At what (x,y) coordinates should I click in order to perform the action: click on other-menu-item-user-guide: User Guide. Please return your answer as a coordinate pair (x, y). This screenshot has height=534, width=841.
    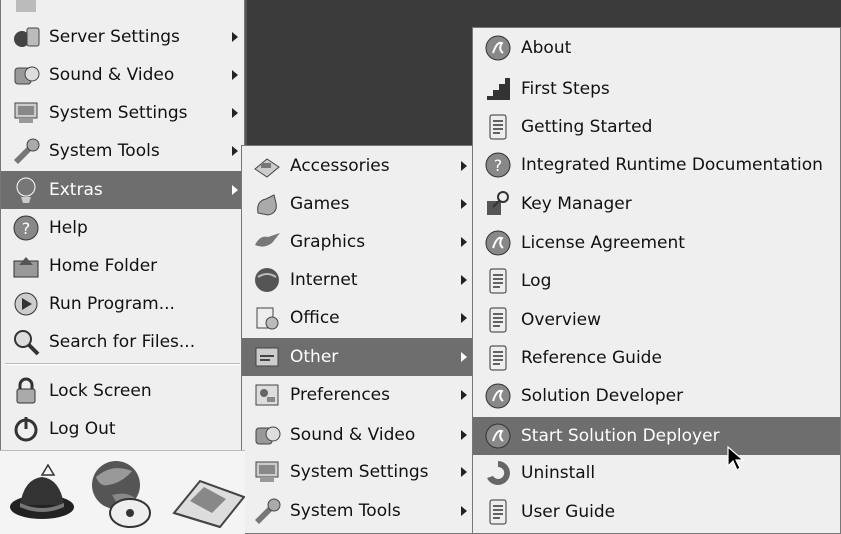
    Looking at the image, I should click on (656, 512).